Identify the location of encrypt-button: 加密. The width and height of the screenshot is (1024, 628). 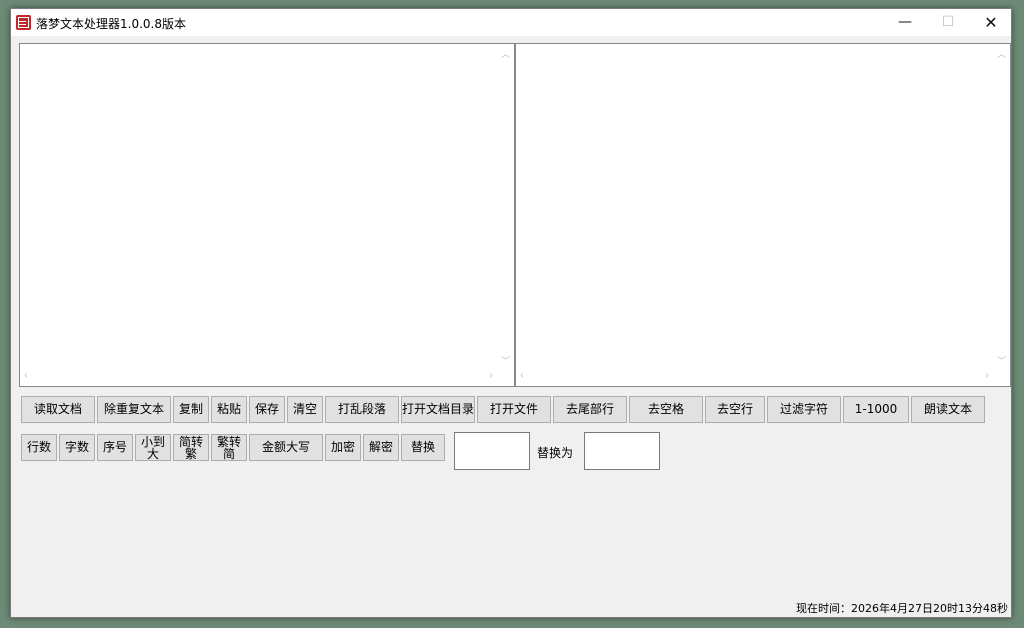
(343, 447).